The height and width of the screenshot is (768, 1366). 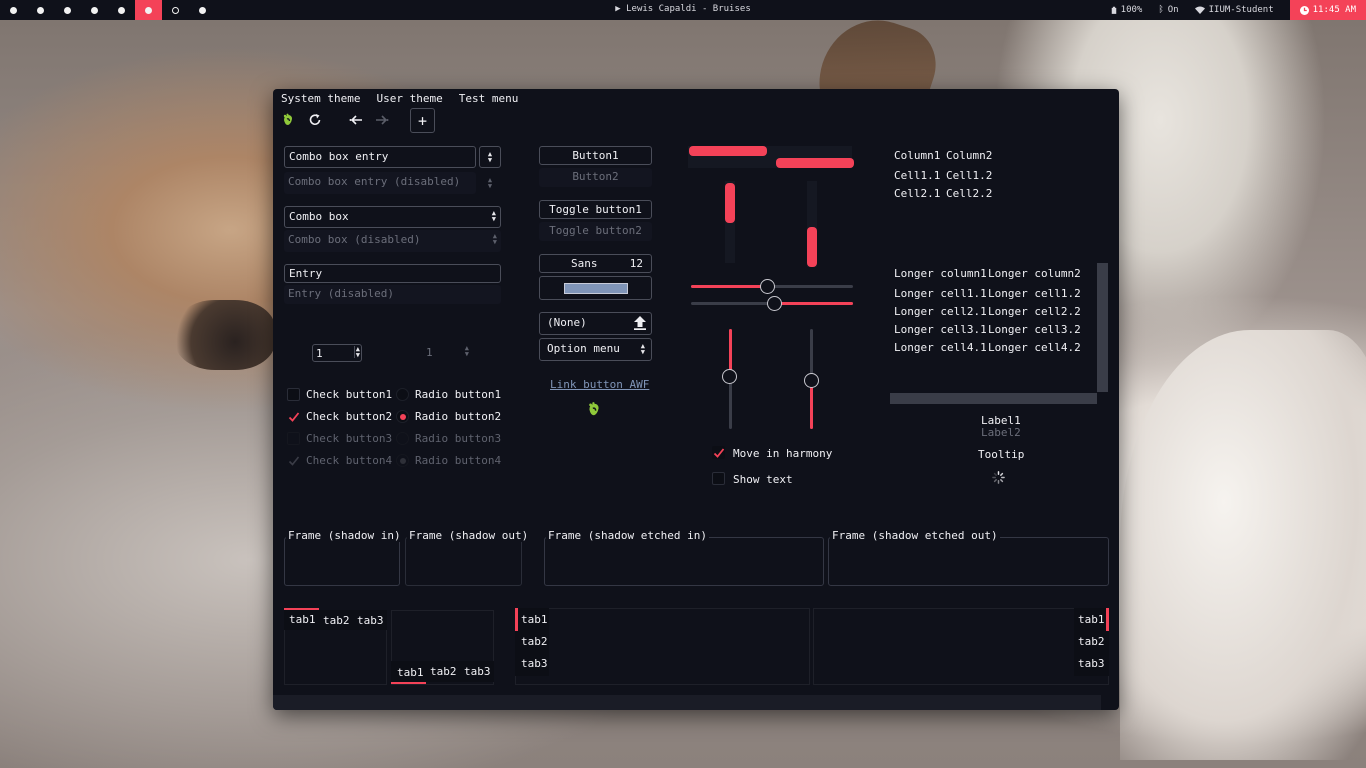 I want to click on move-in-harmony-check, so click(x=718, y=452).